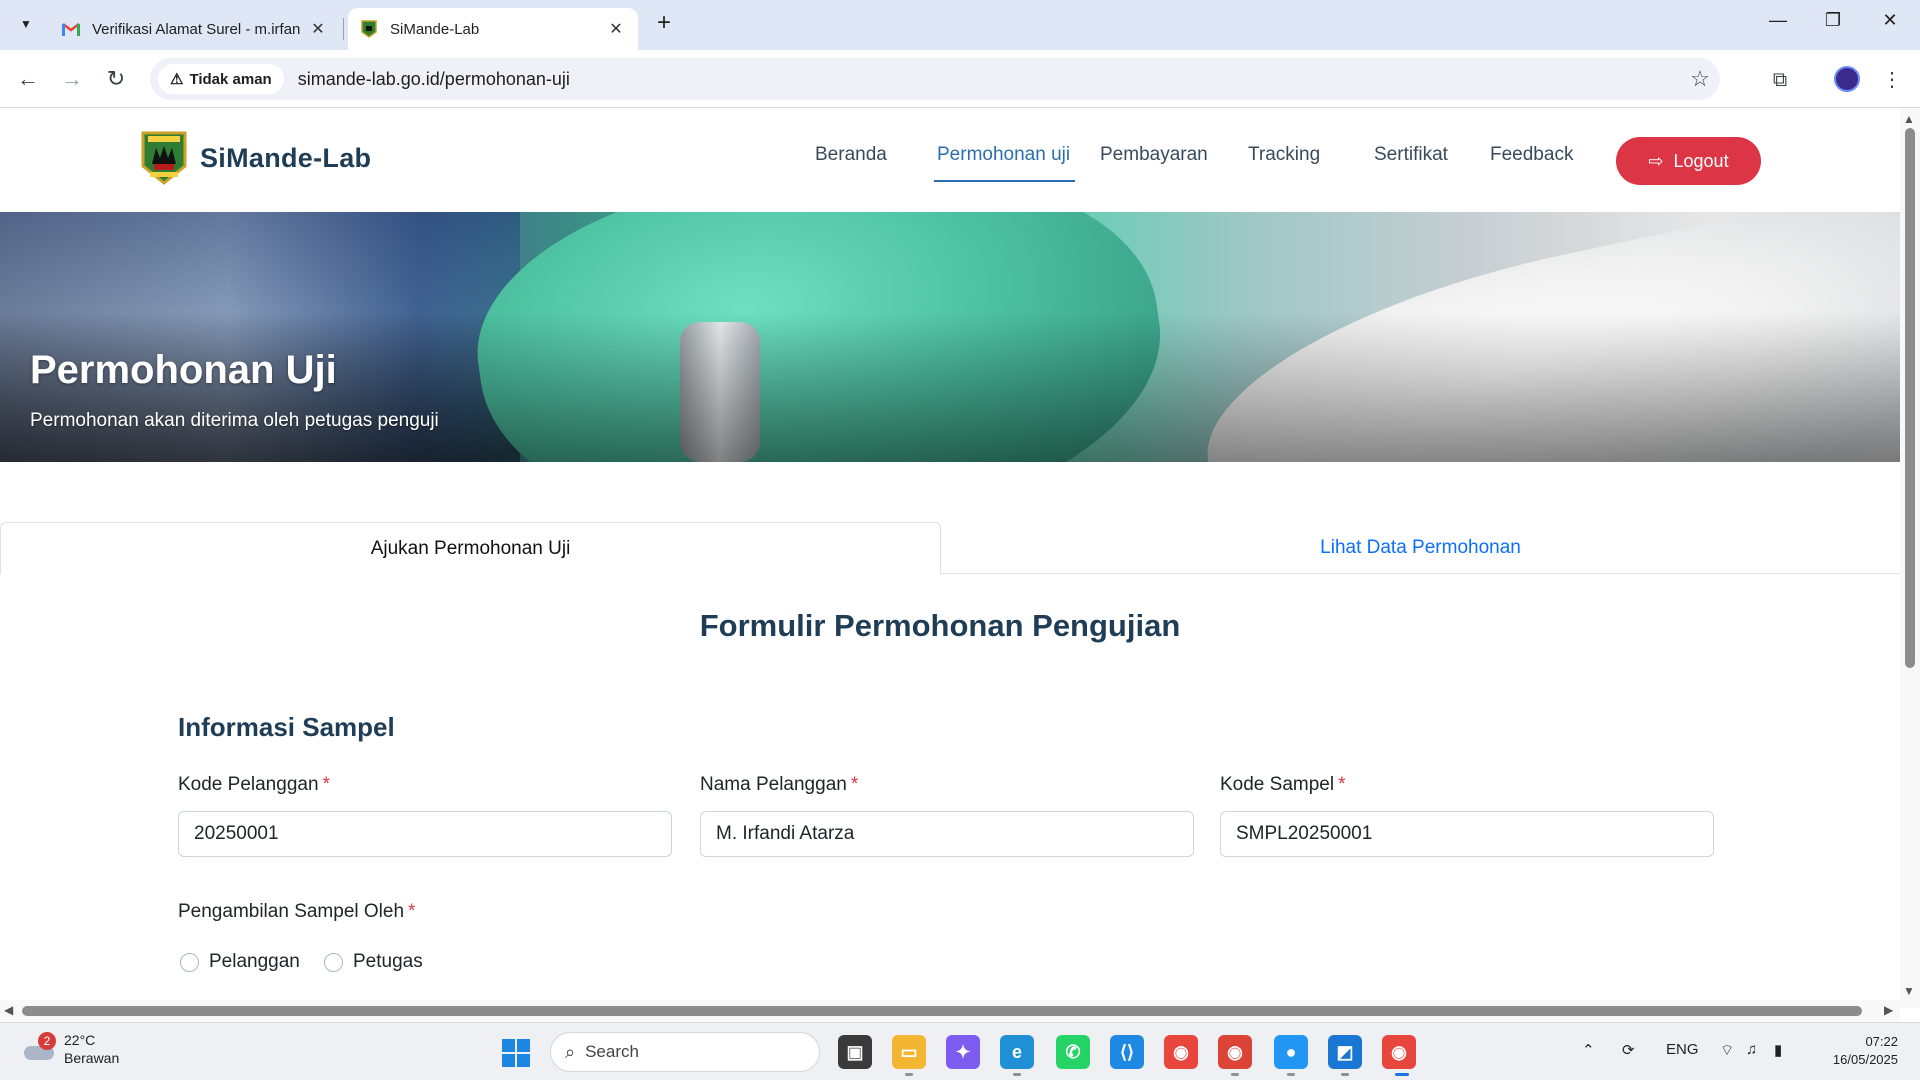 The height and width of the screenshot is (1080, 1920). Describe the element at coordinates (947, 834) in the screenshot. I see `nama-pelanggan-input` at that location.